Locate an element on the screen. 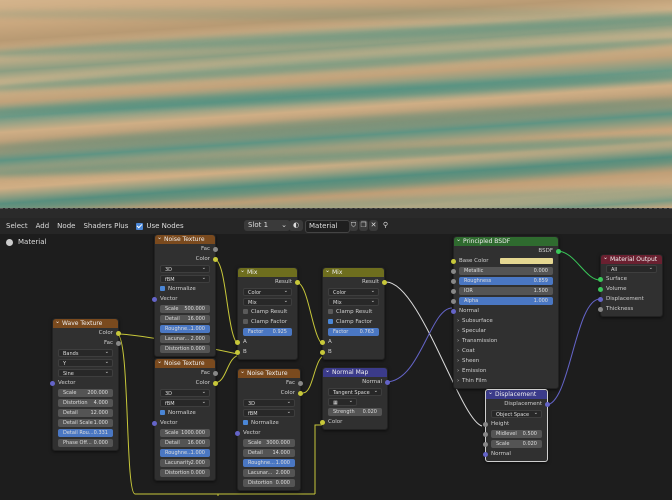 The image size is (672, 500). node-header: Material Output is located at coordinates (631, 258).